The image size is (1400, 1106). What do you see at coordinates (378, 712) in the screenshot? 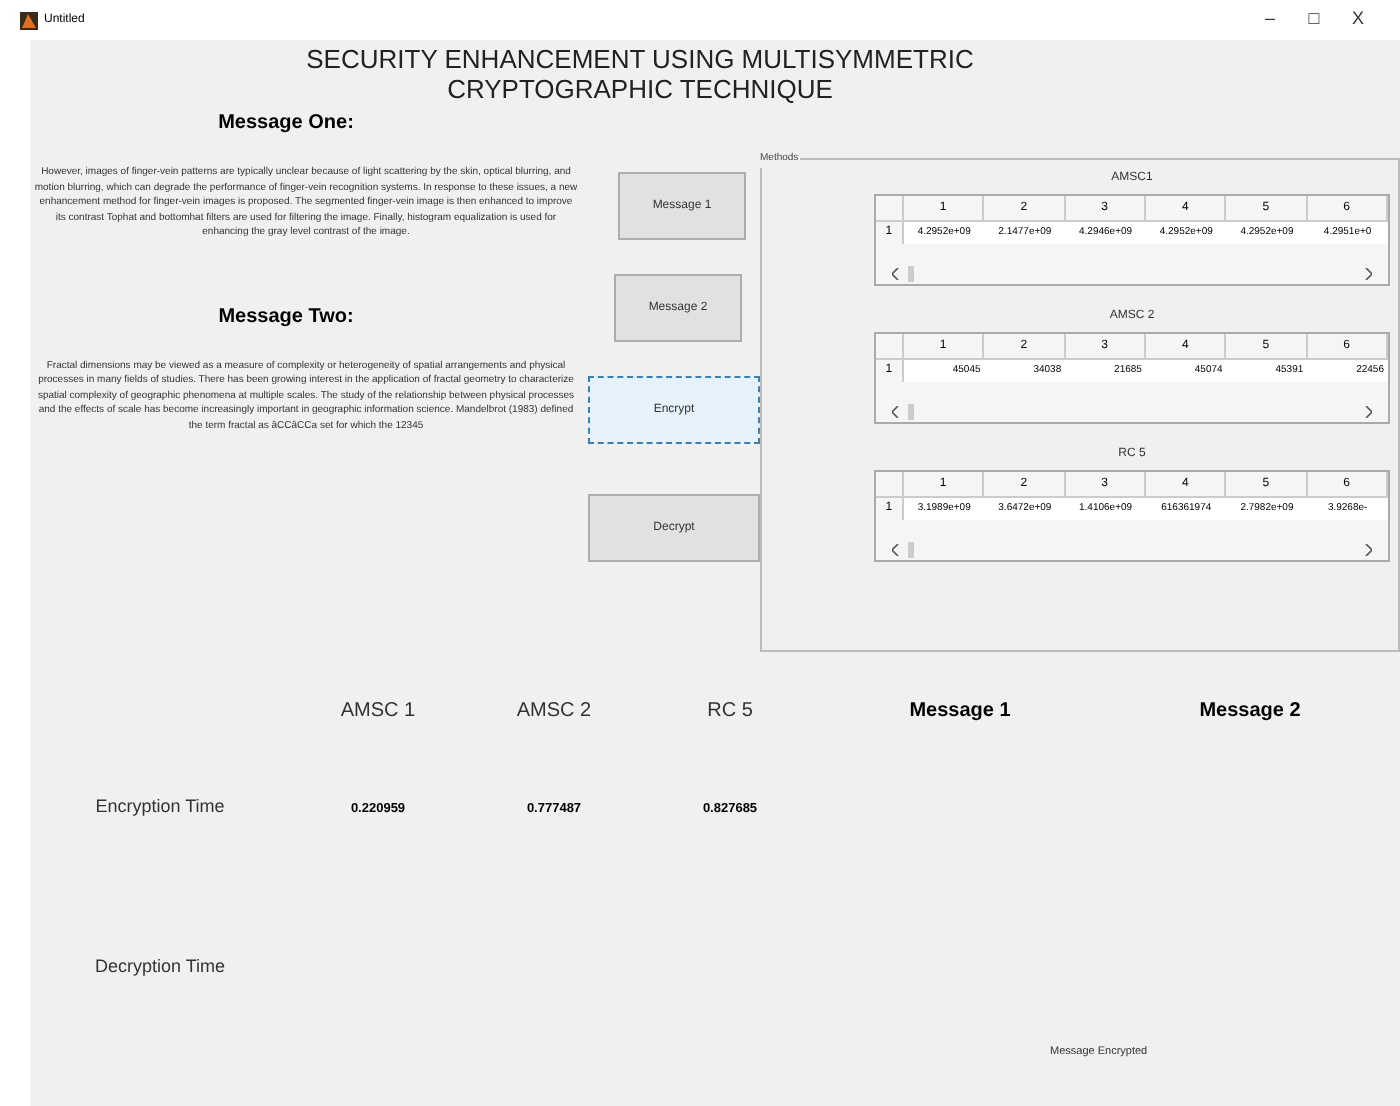
I see `column-heading: AMSC 1` at bounding box center [378, 712].